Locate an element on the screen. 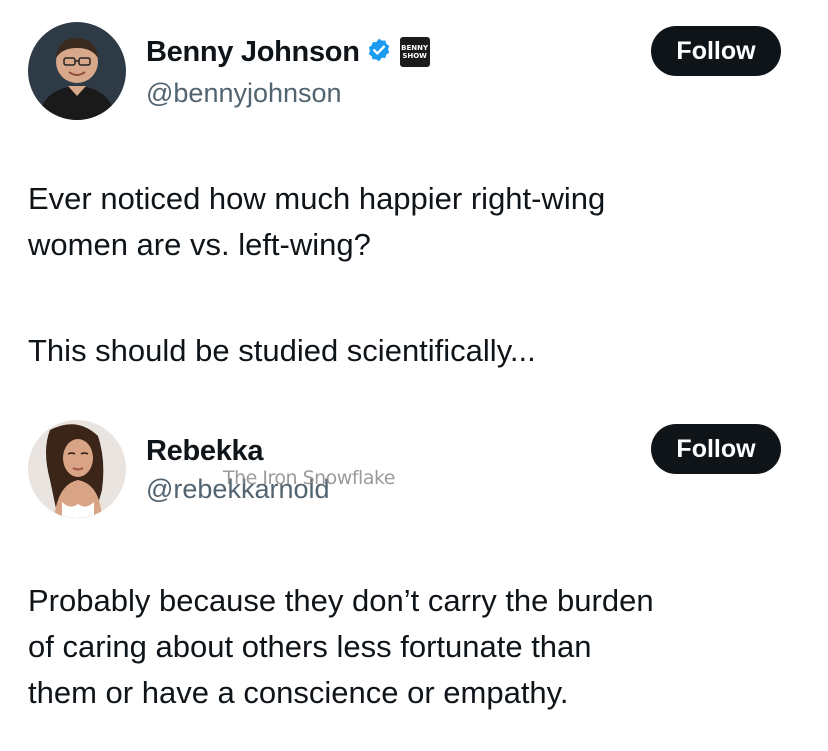 Image resolution: width=828 pixels, height=751 pixels. tweet-text-line: them or have a conscience or empathy. is located at coordinates (298, 692).